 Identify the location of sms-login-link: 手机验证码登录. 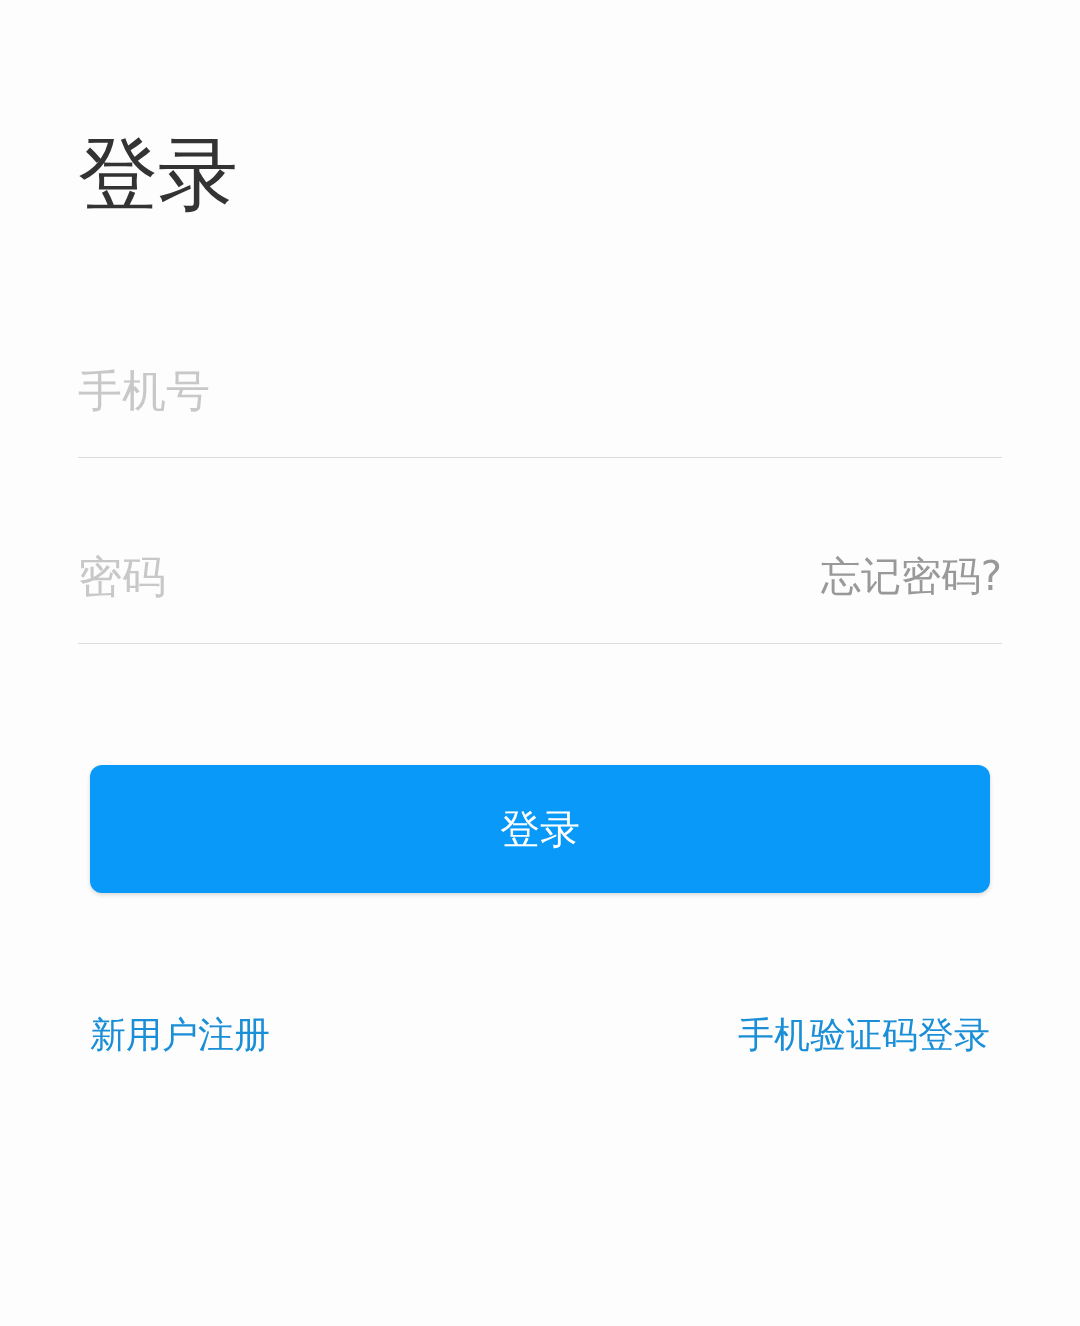
(864, 1035).